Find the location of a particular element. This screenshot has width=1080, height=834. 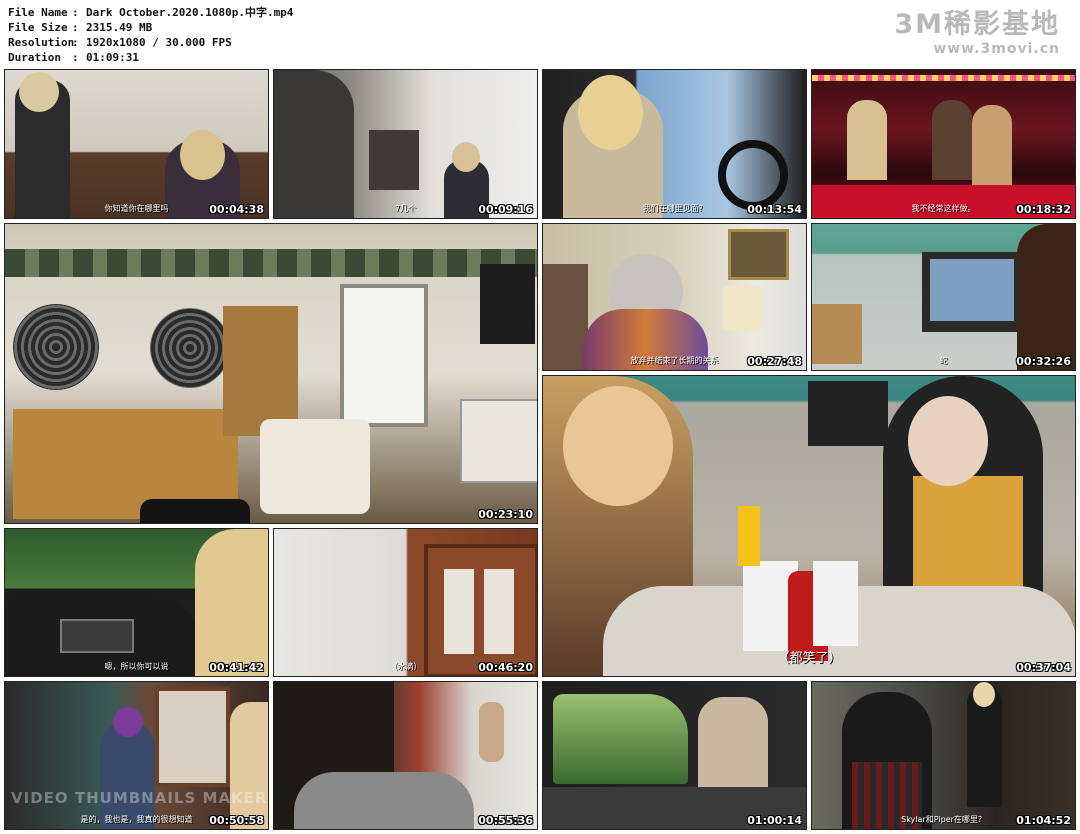

timestamp: 00:55:36 is located at coordinates (505, 820).